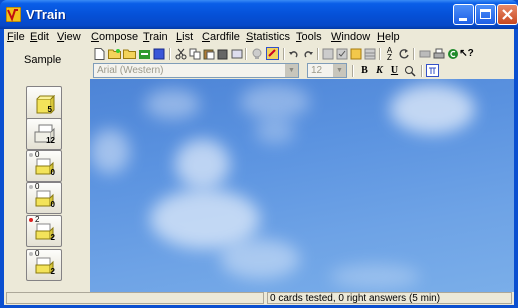  What do you see at coordinates (194, 53) in the screenshot?
I see `copy-icon` at bounding box center [194, 53].